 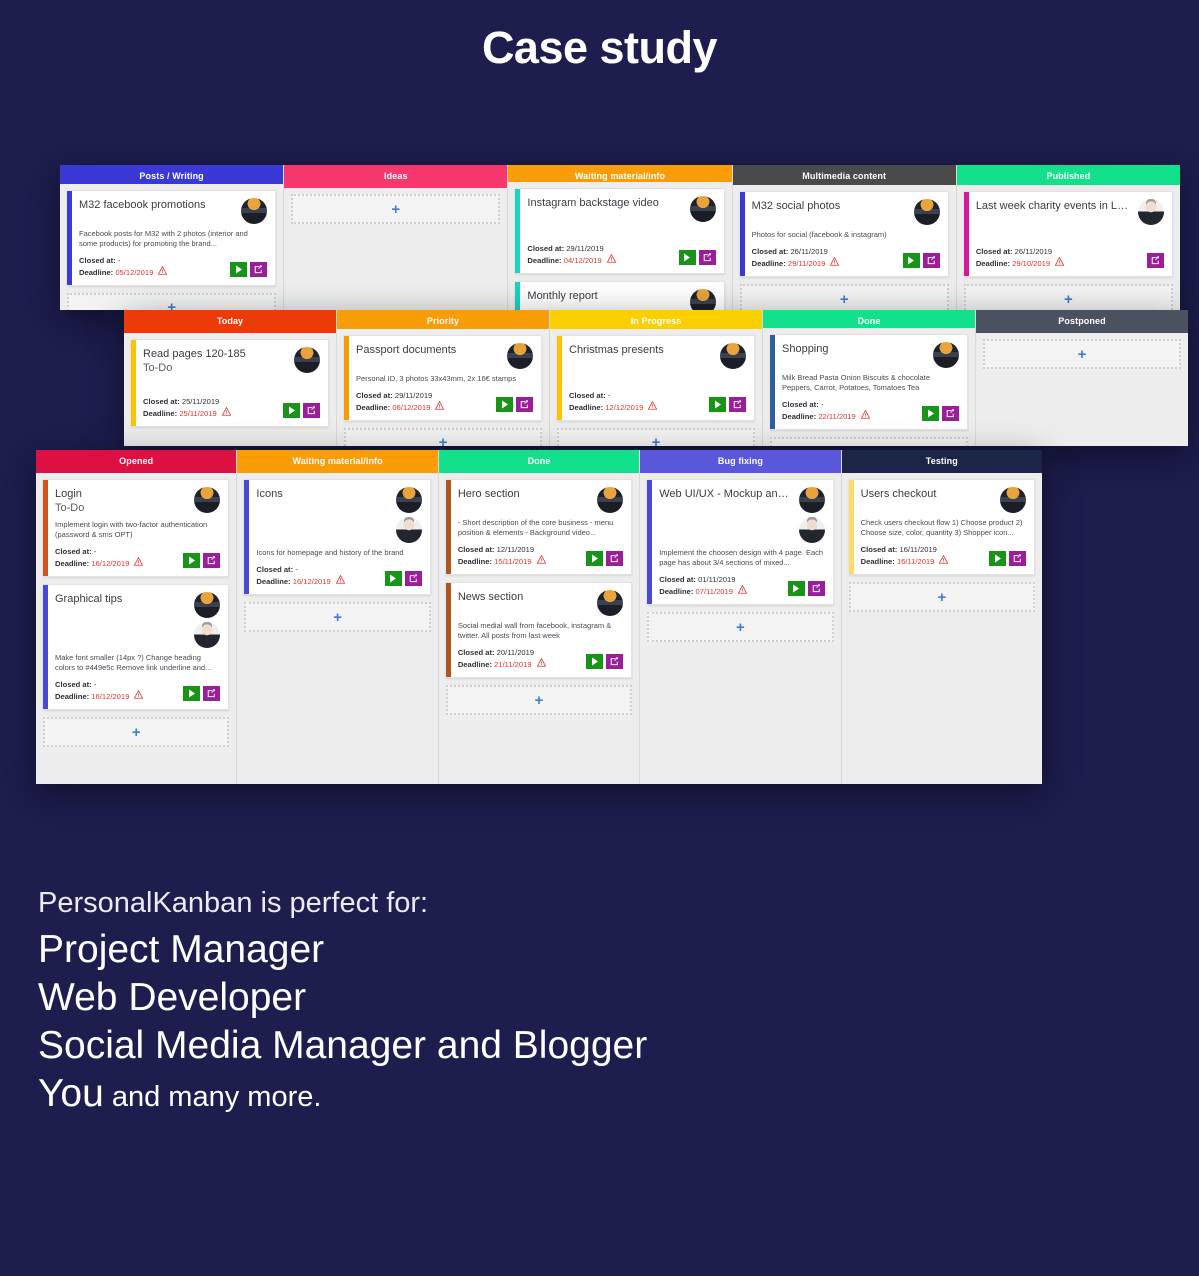 I want to click on column-header: Posts / Writing, so click(x=172, y=174).